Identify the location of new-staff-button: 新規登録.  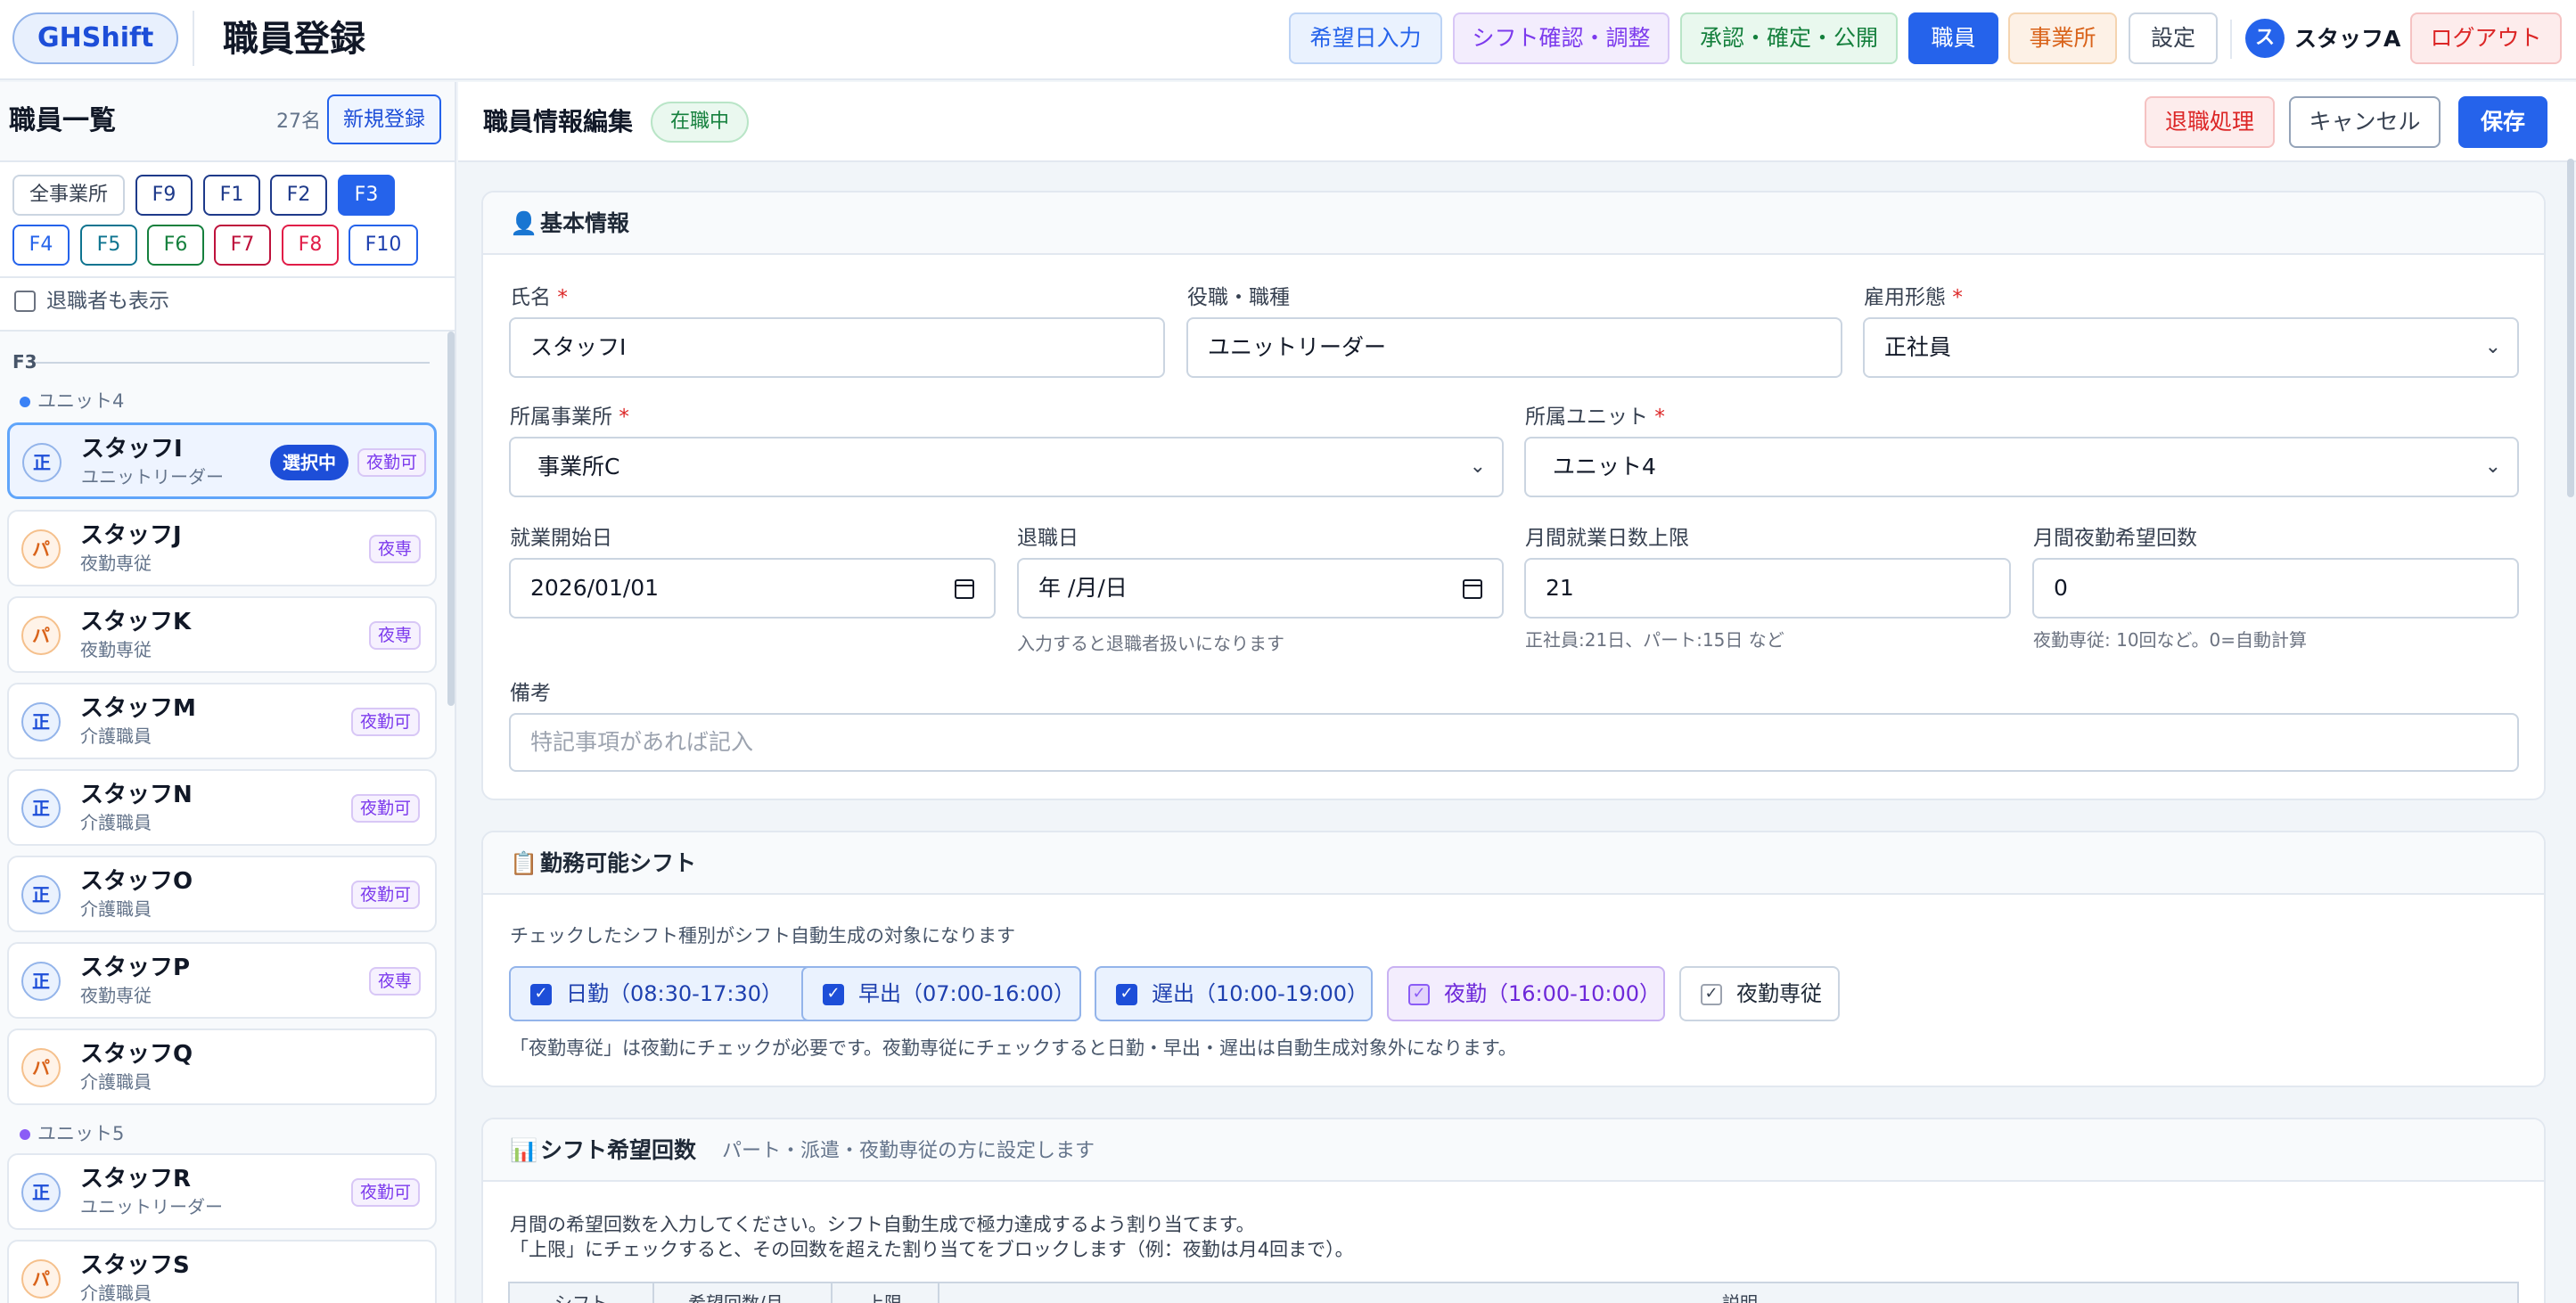
(384, 119).